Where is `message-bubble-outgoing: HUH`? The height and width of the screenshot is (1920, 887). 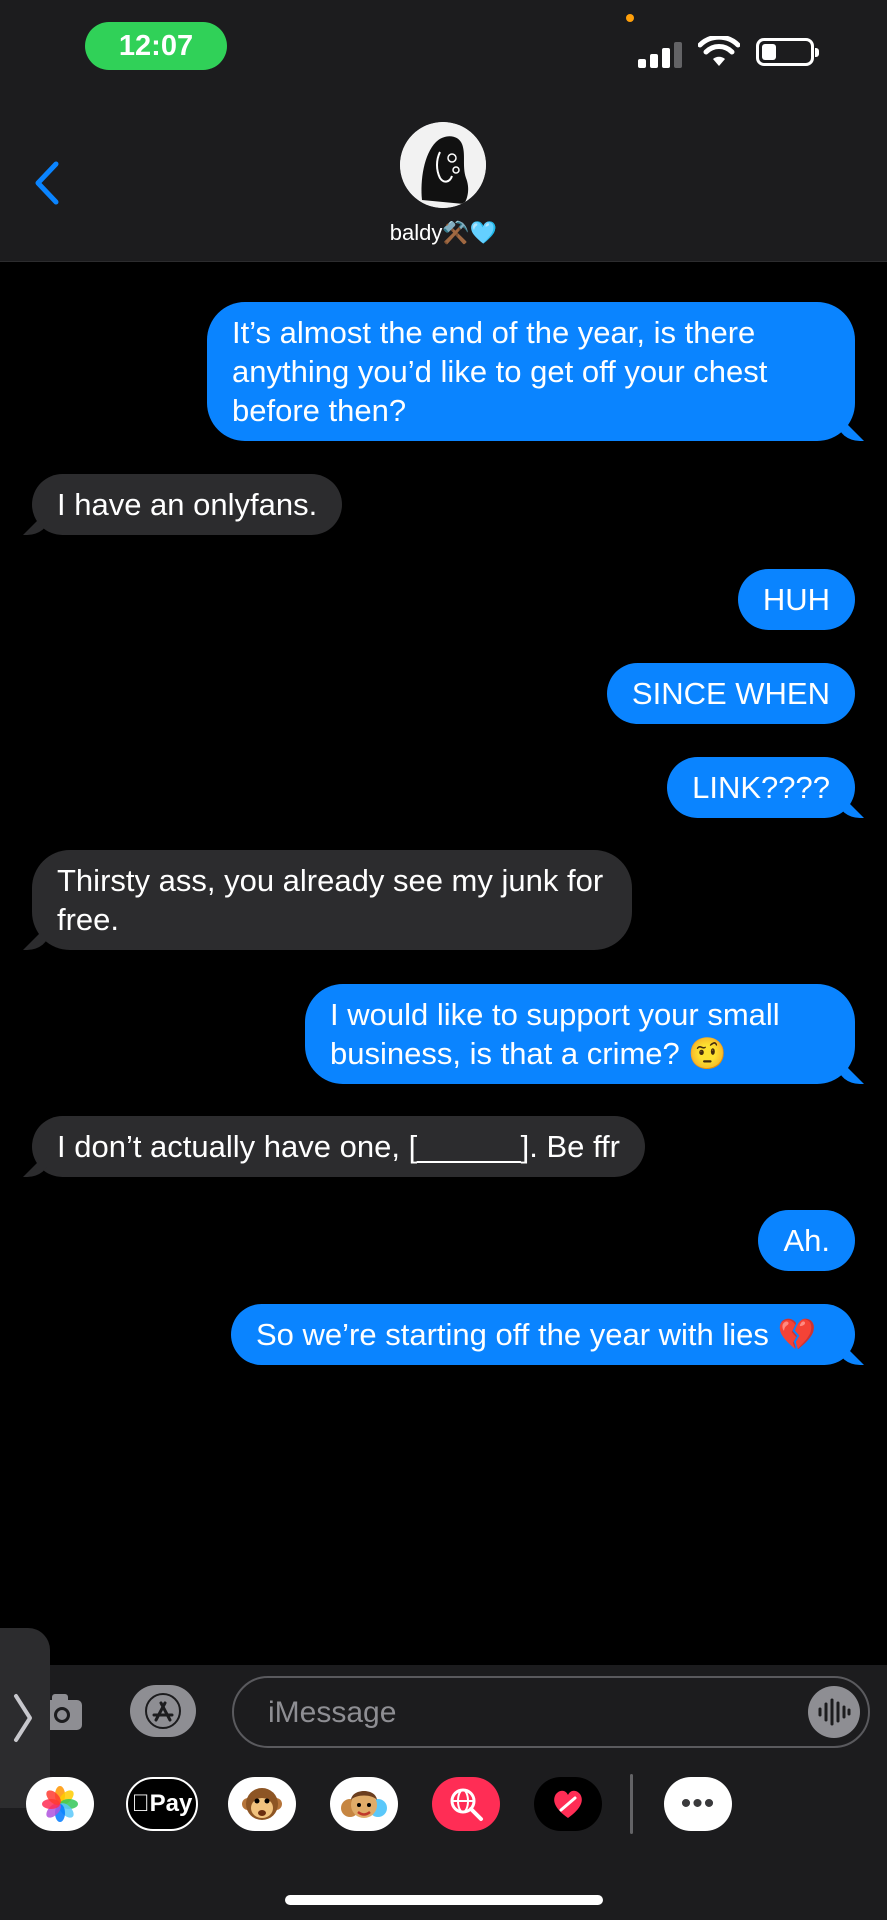
message-bubble-outgoing: HUH is located at coordinates (796, 599).